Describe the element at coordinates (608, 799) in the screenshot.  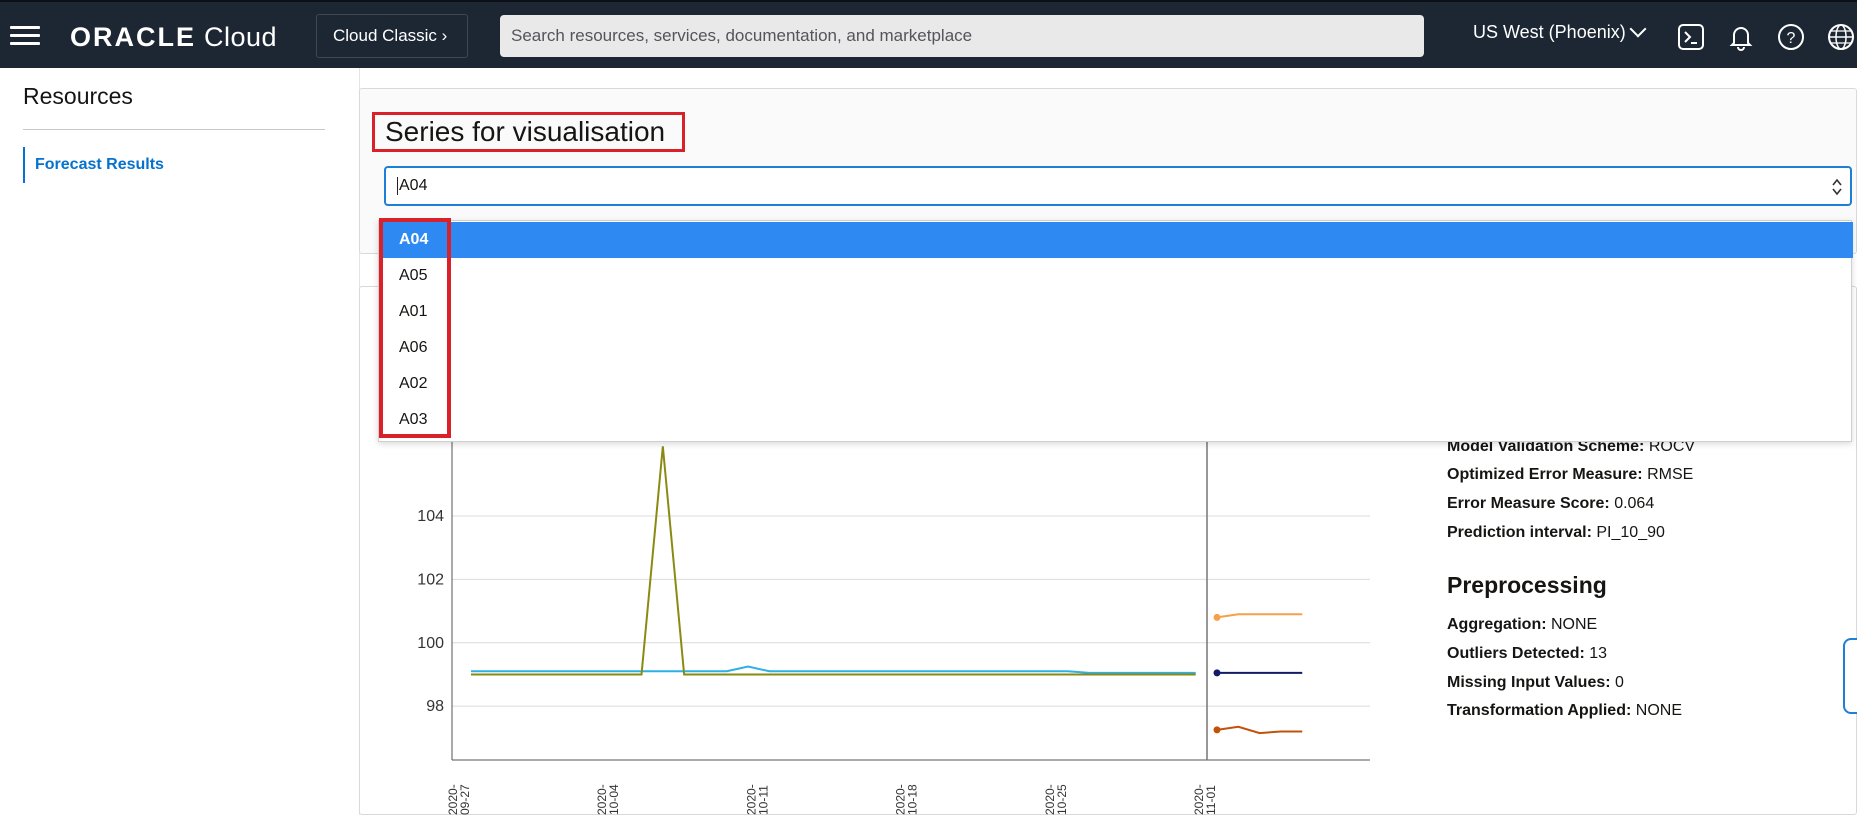
I see `x-tick-label: 2020-10-04` at that location.